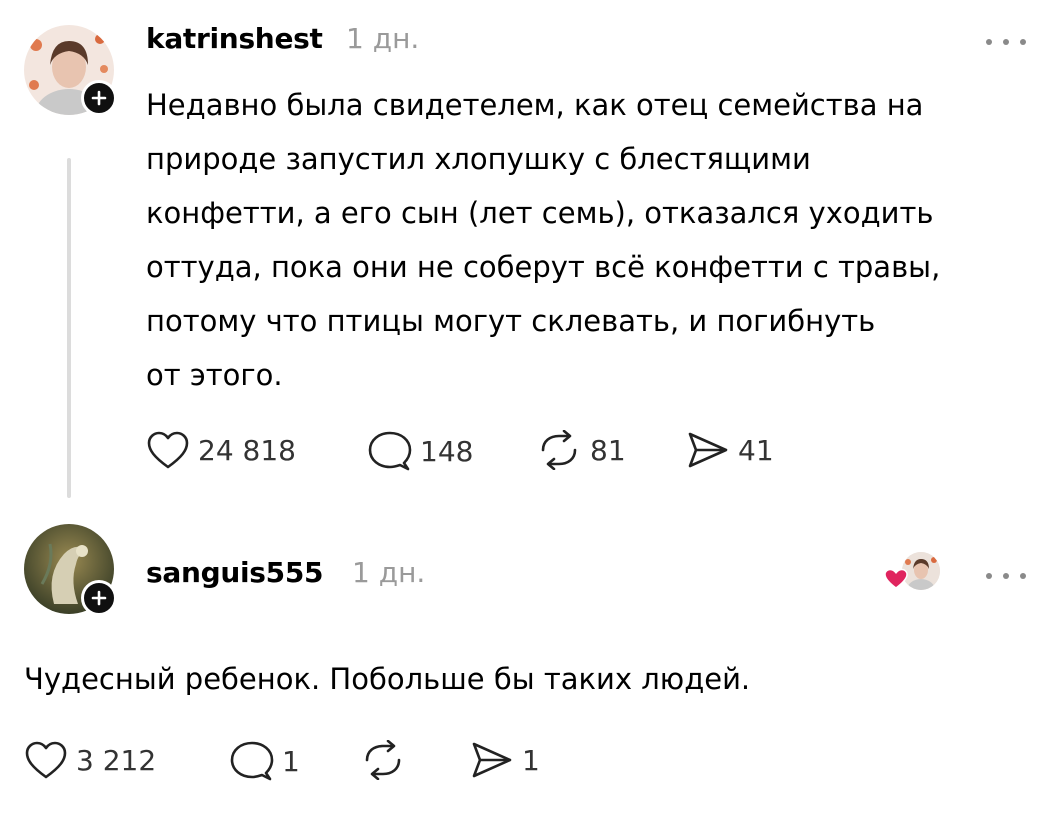  I want to click on like-button: 24 818, so click(221, 450).